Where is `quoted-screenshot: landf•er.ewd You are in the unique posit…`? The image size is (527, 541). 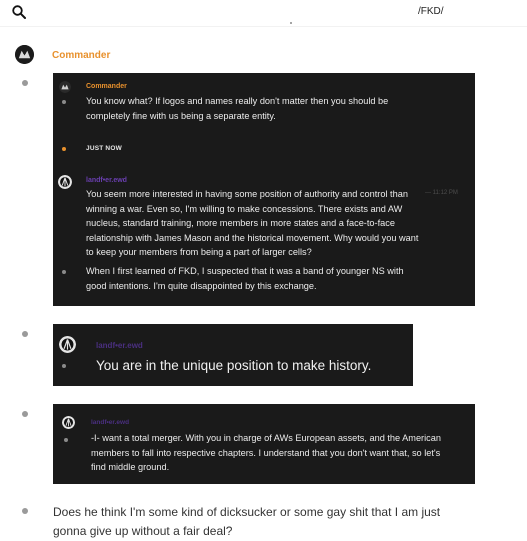
quoted-screenshot: landf•er.ewd You are in the unique posit… is located at coordinates (233, 355).